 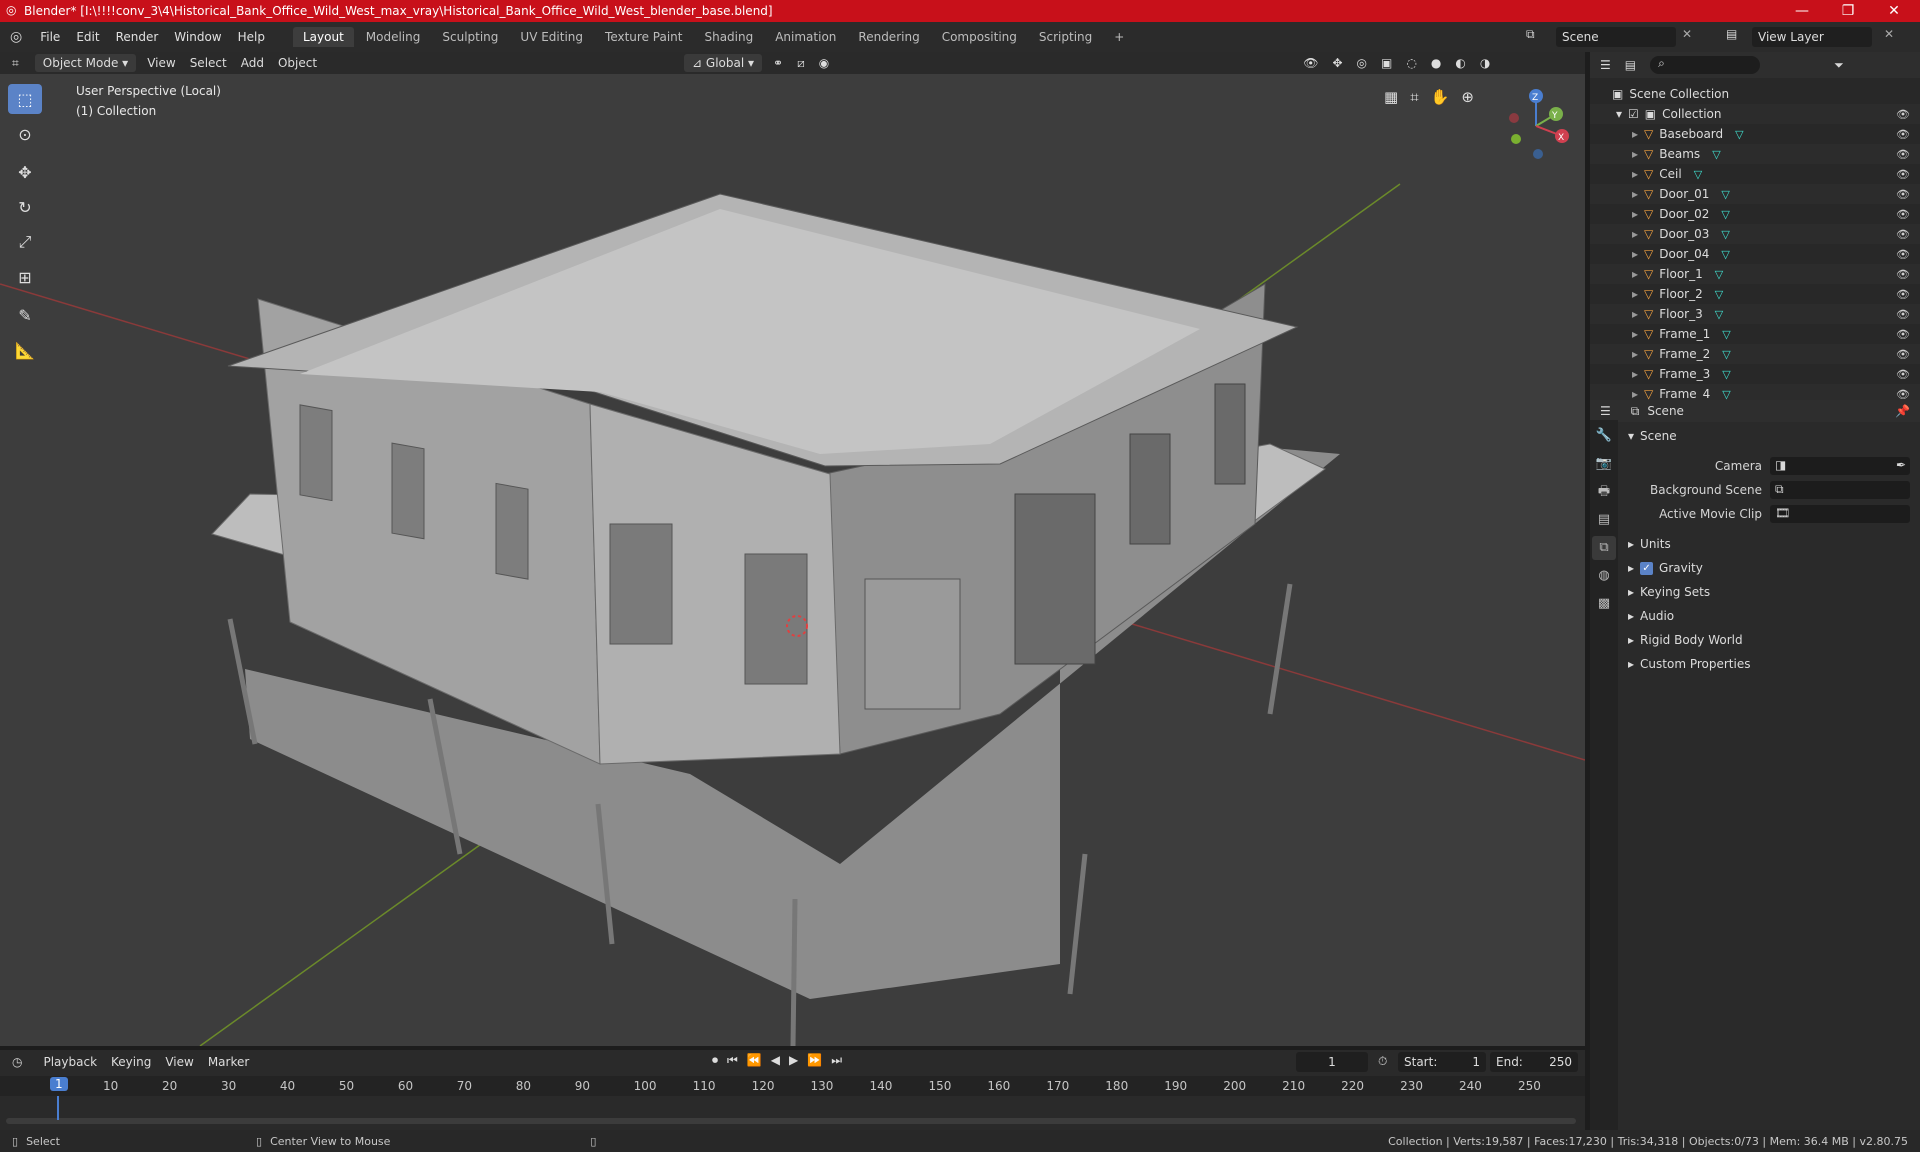 What do you see at coordinates (1755, 214) in the screenshot?
I see `outliner-item: ▸ ▽ Door_02 ▽ 👁` at bounding box center [1755, 214].